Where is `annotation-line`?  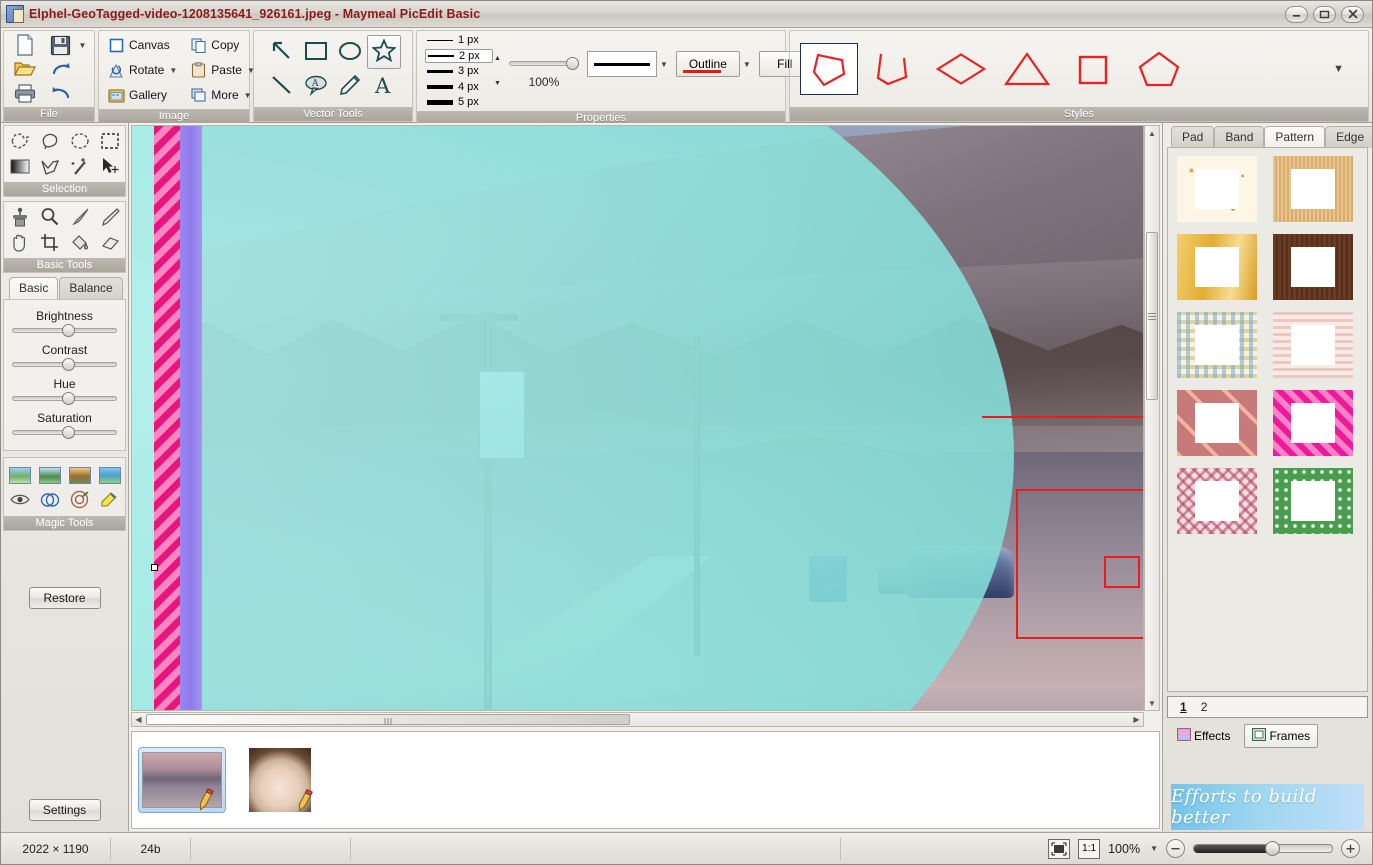 annotation-line is located at coordinates (1062, 417).